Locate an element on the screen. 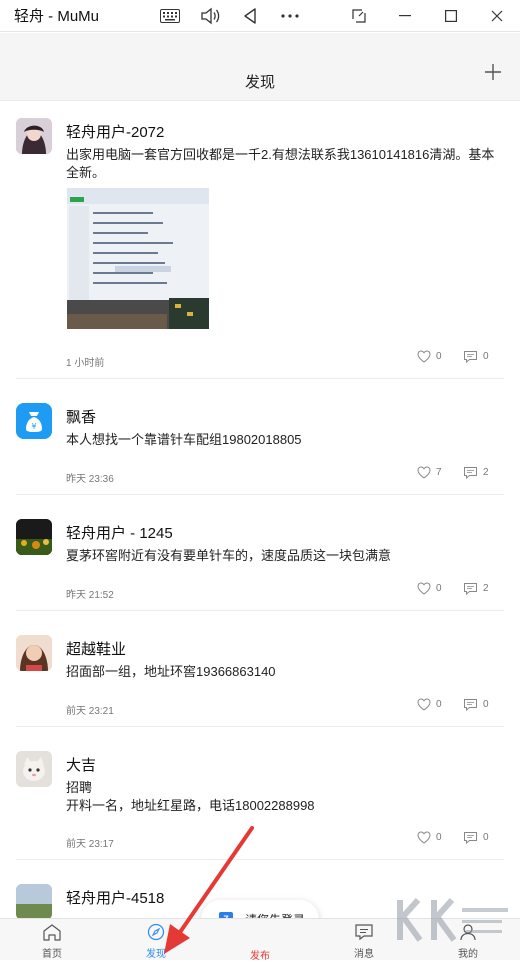  plus-icon is located at coordinates (493, 72).